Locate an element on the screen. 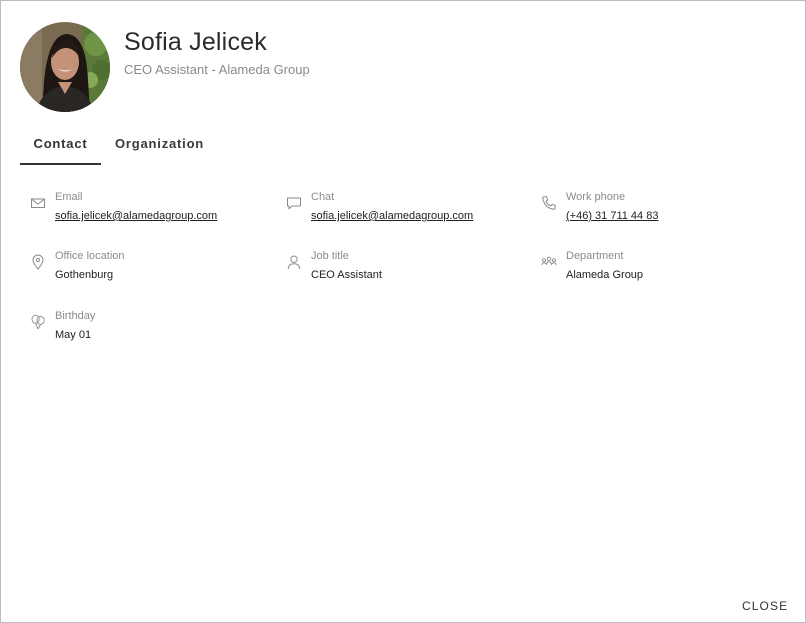  avatar is located at coordinates (65, 67).